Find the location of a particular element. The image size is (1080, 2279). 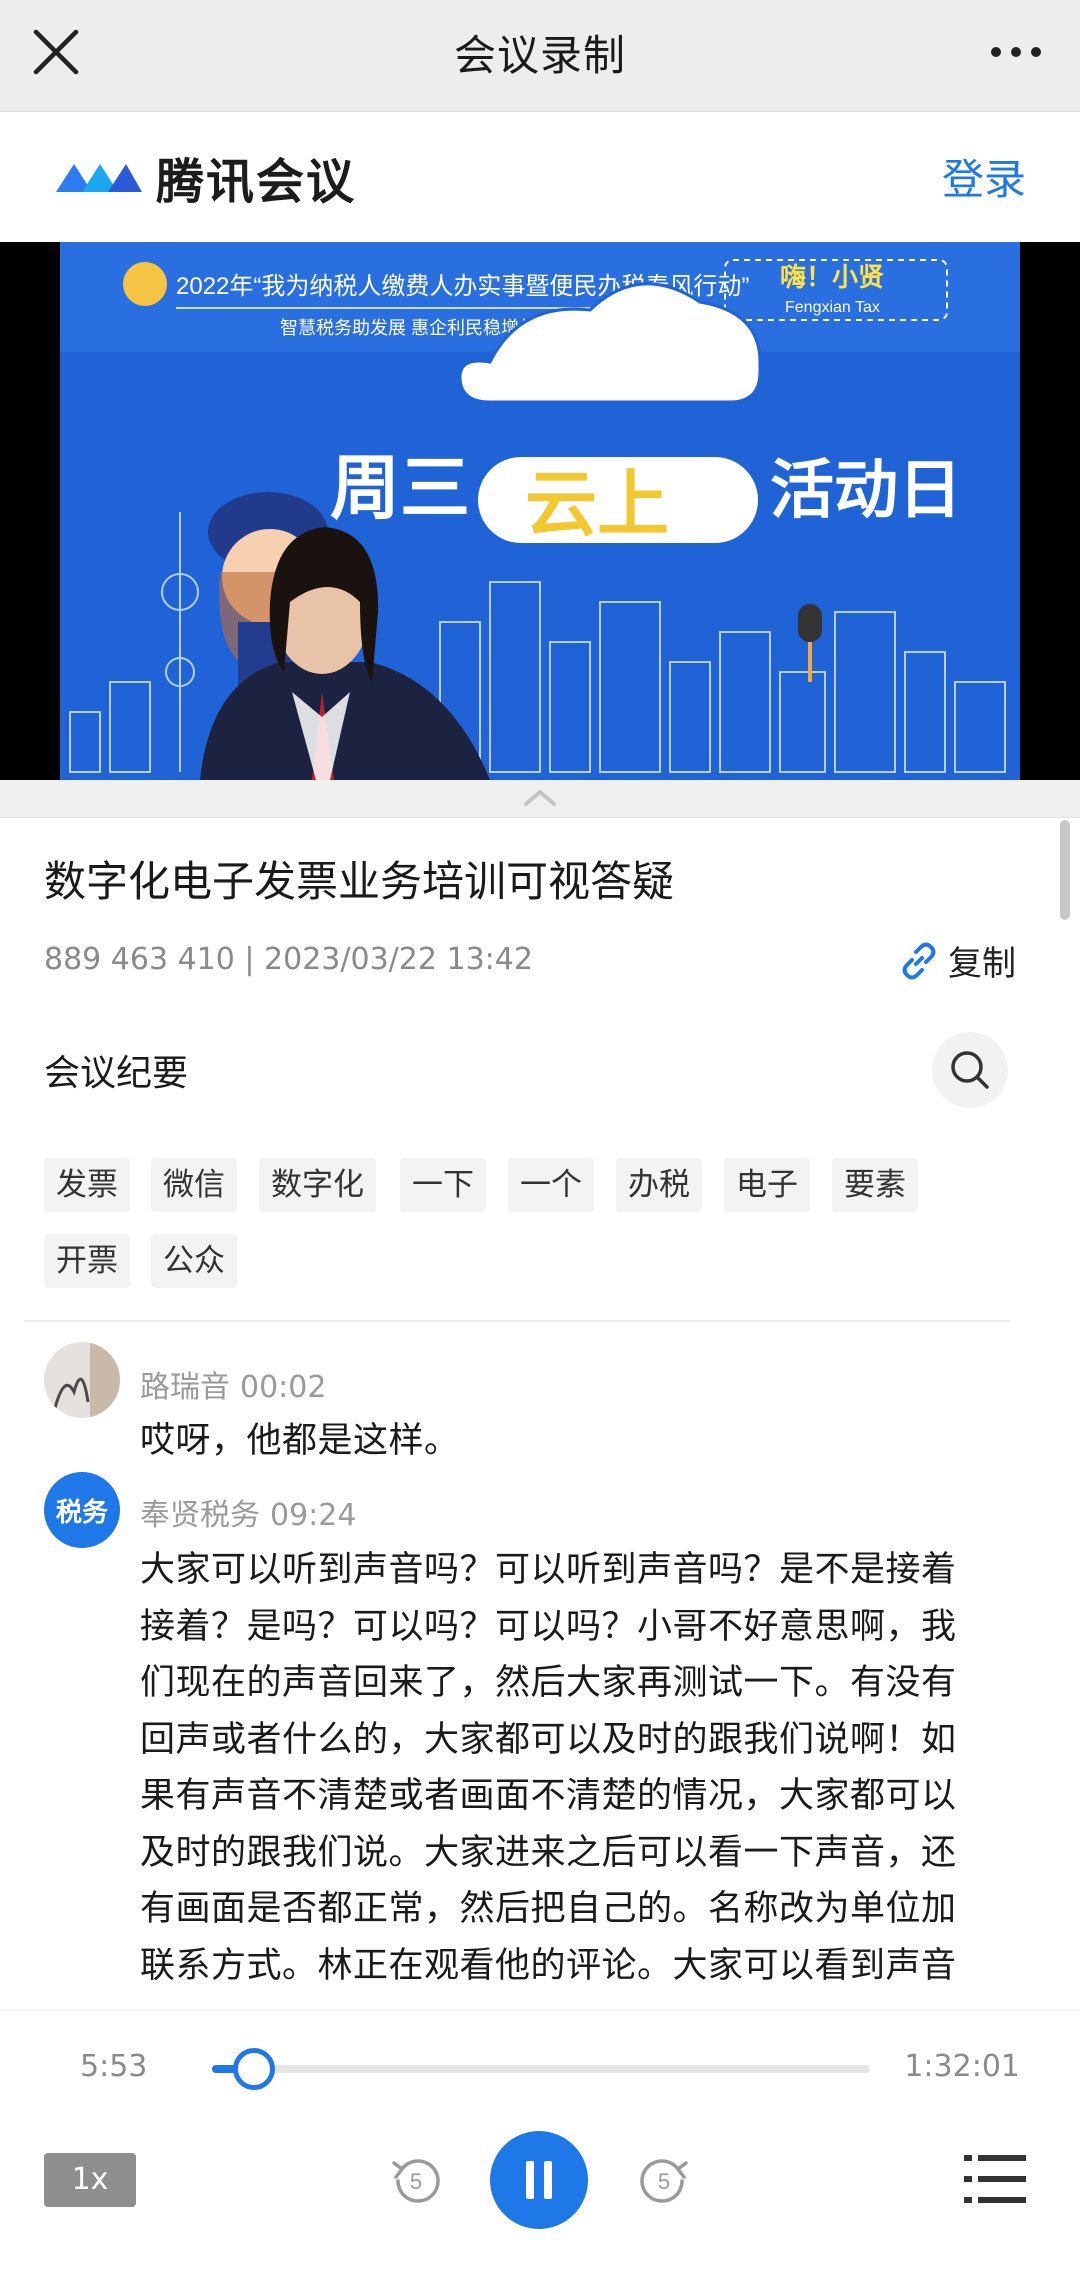

brand-bar: 腾讯会议 登录 is located at coordinates (540, 177).